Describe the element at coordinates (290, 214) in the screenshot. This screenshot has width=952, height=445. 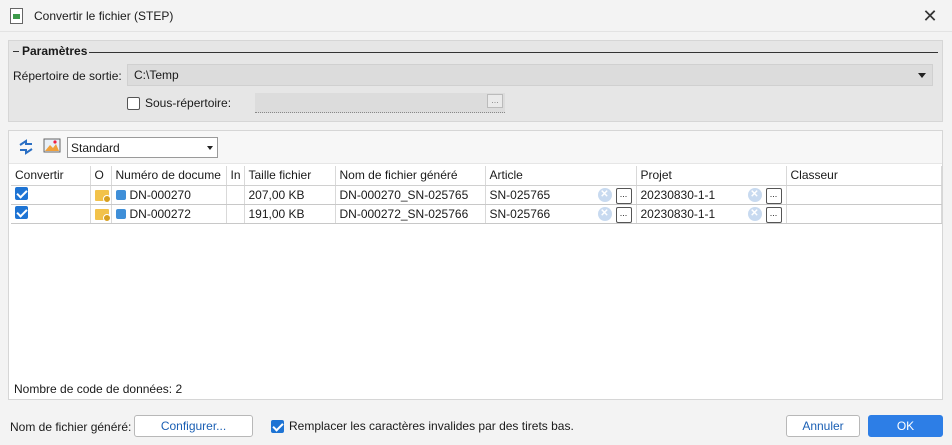
I see `taille-cell: 191,00 KB` at that location.